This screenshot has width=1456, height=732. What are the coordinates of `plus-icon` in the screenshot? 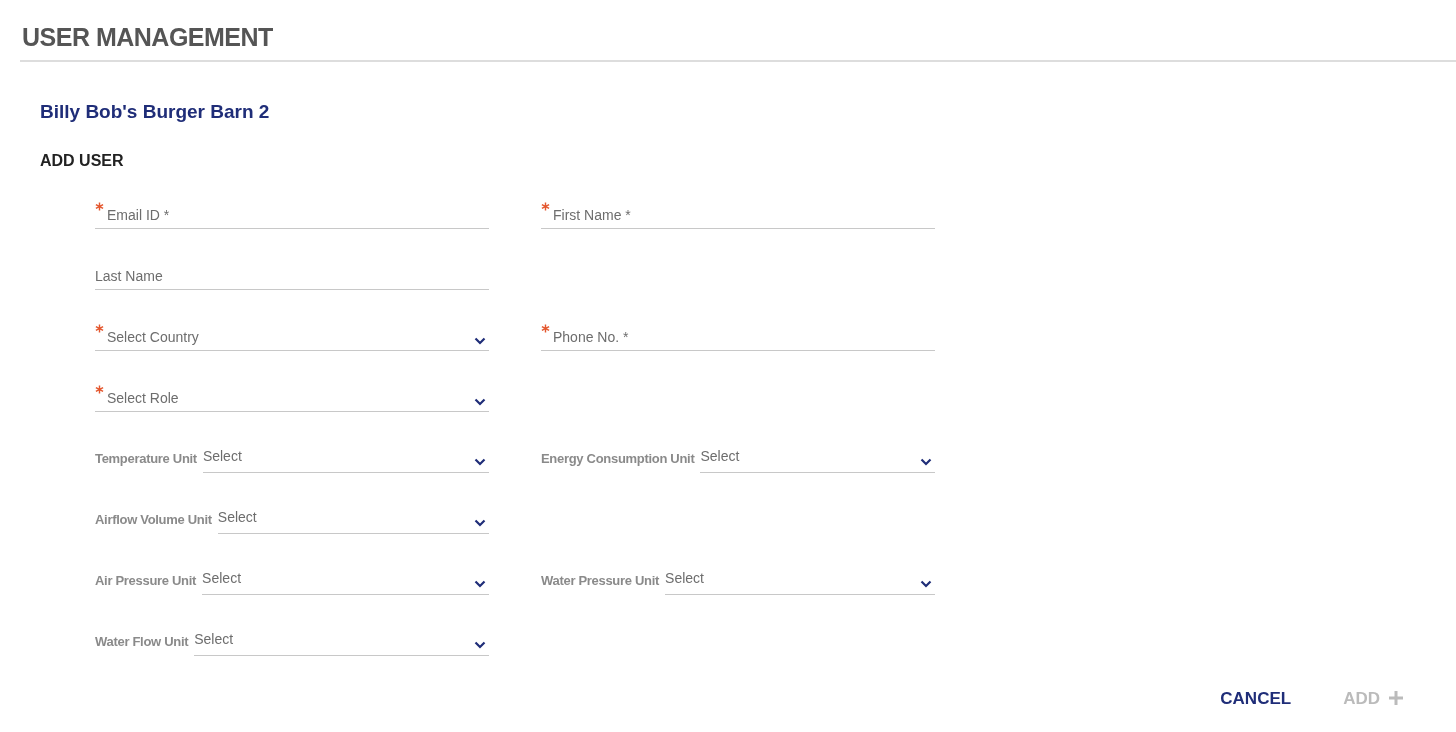 It's located at (1396, 698).